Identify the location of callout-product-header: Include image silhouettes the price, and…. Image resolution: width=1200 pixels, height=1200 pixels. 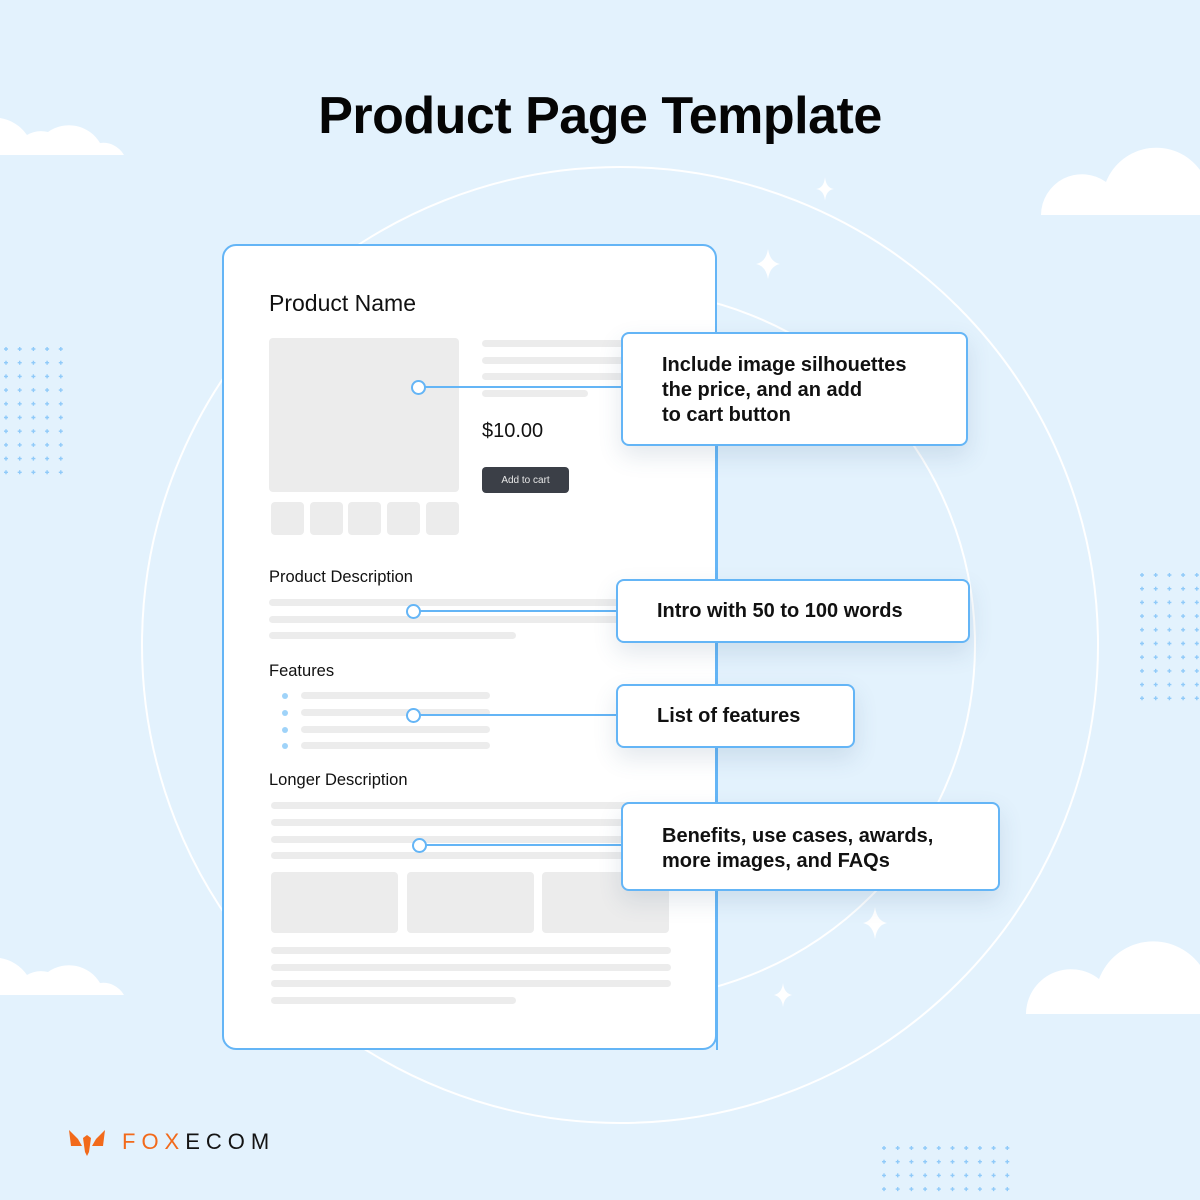
(794, 389).